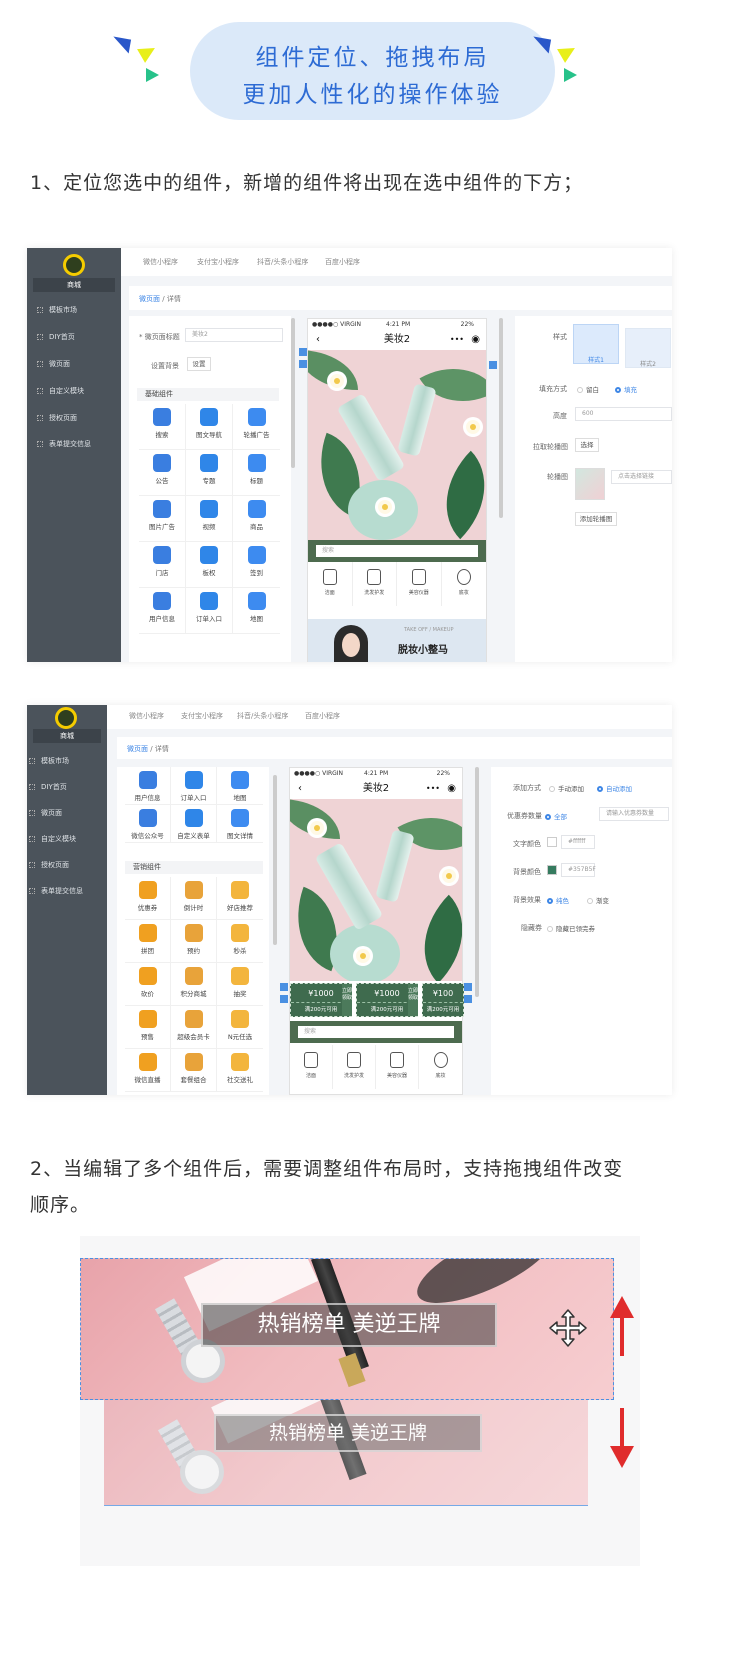  What do you see at coordinates (240, 941) in the screenshot?
I see `component-tile: 秒杀` at bounding box center [240, 941].